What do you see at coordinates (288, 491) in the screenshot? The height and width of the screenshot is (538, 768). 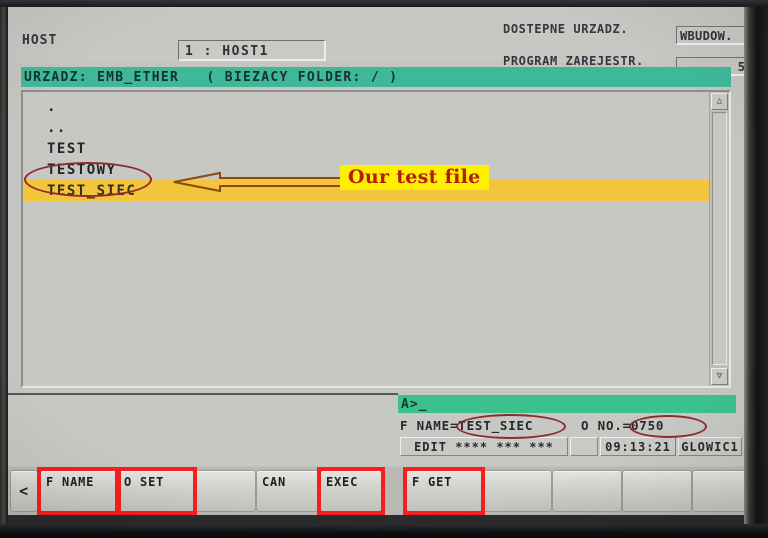 I see `softkey-can: CAN` at bounding box center [288, 491].